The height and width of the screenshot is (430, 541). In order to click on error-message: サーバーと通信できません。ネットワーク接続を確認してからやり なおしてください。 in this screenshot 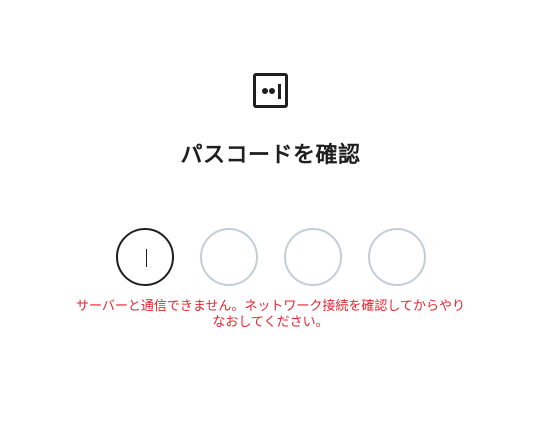, I will do `click(270, 315)`.